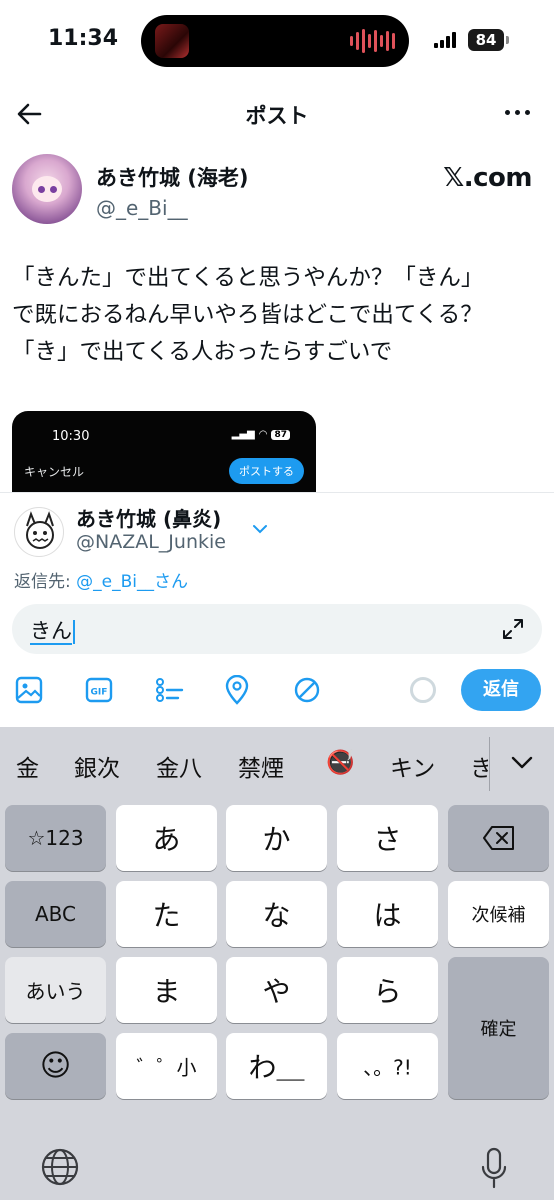 This screenshot has height=1200, width=554. What do you see at coordinates (55, 838) in the screenshot?
I see `key-numbers: ☆123` at bounding box center [55, 838].